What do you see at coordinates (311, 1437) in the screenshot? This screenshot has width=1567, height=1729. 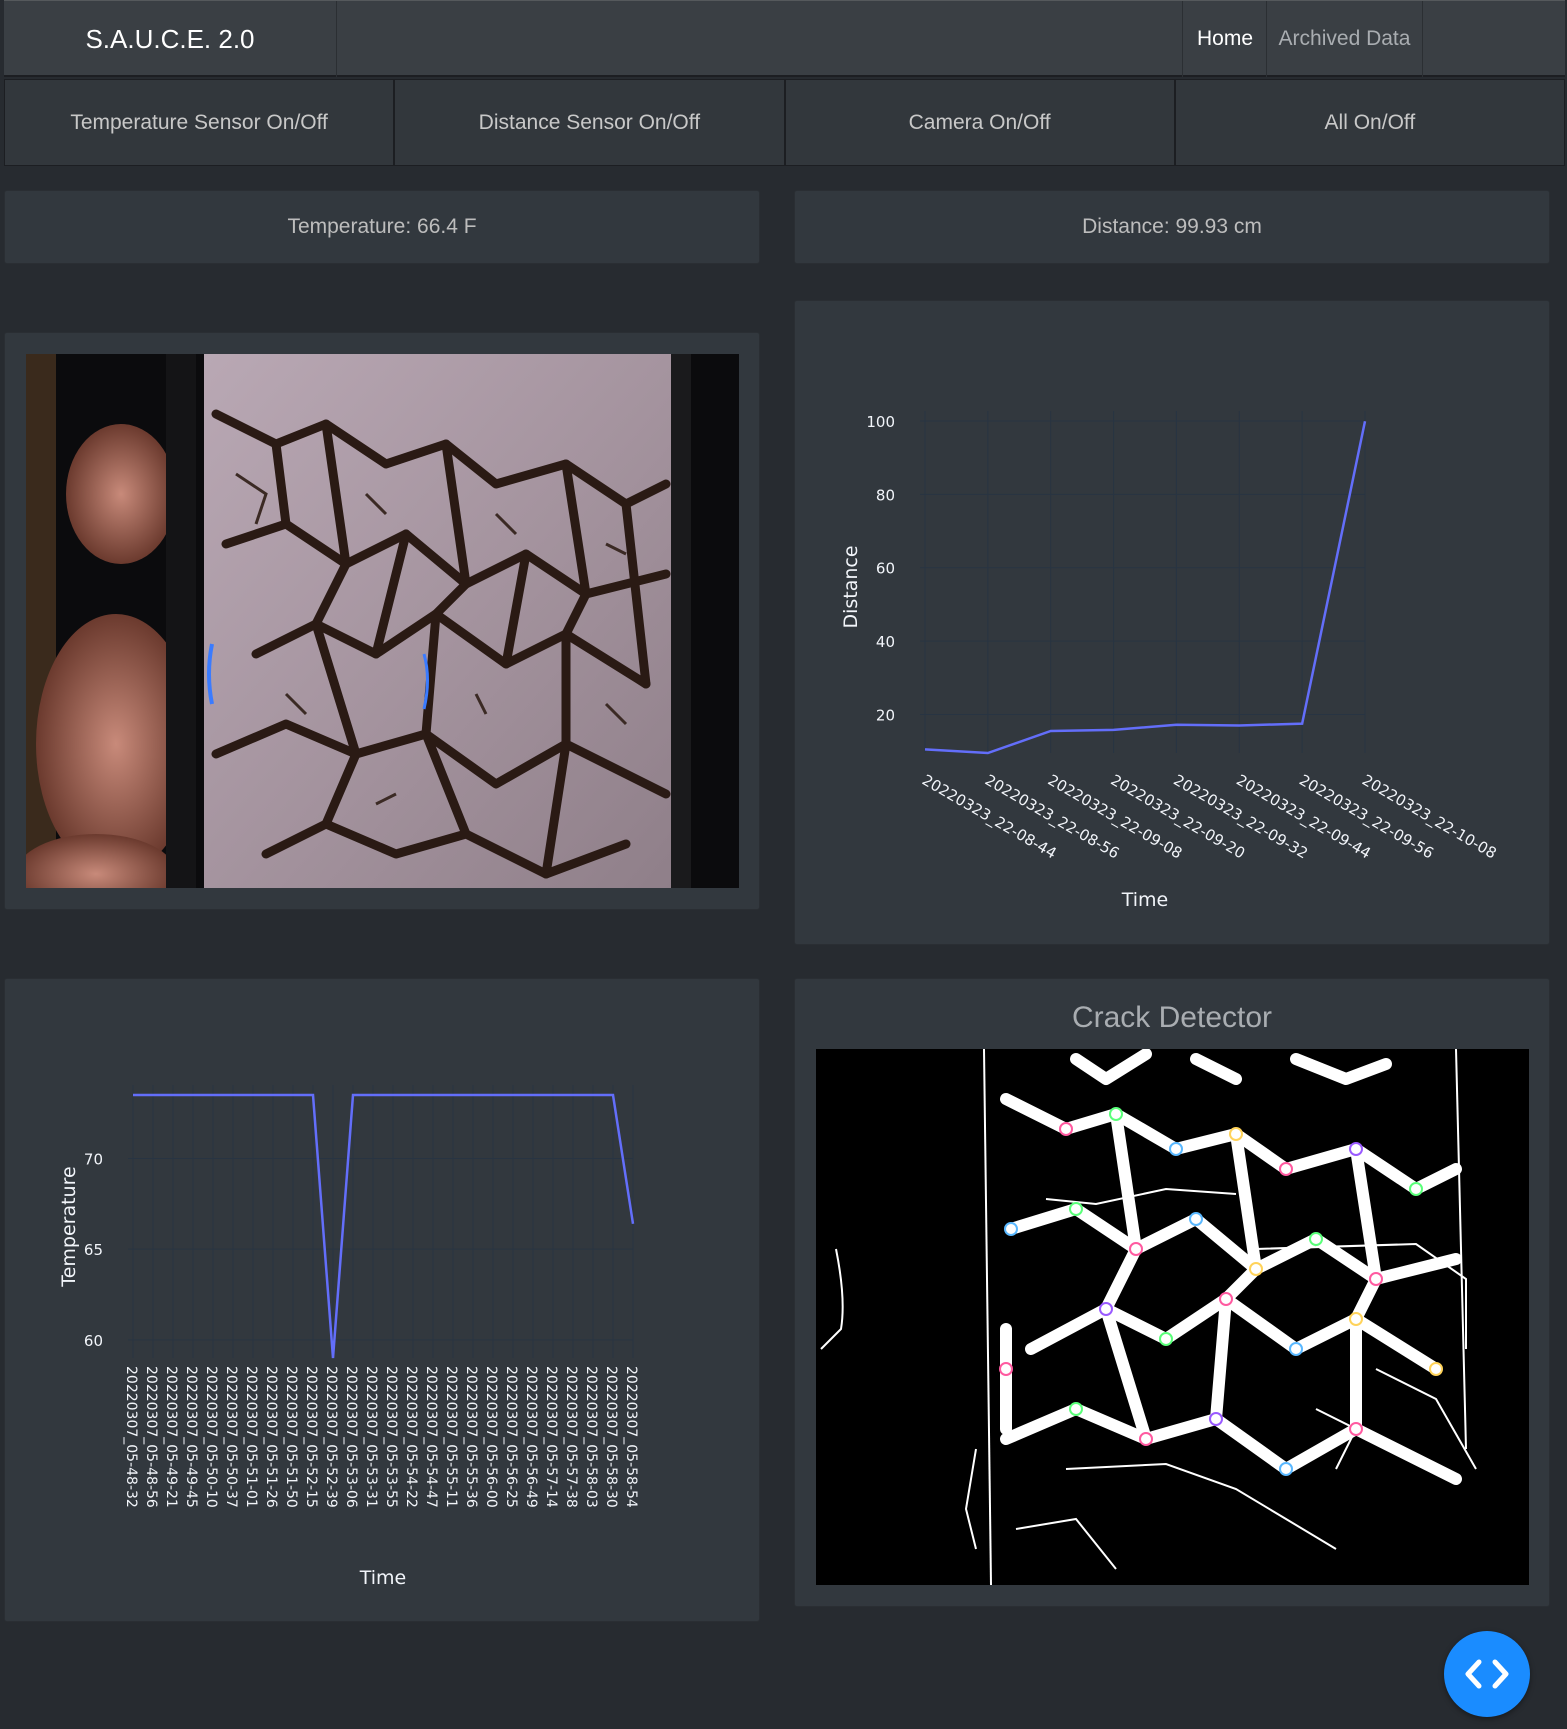 I see `x-tick-label: 20220307_05-52-15` at bounding box center [311, 1437].